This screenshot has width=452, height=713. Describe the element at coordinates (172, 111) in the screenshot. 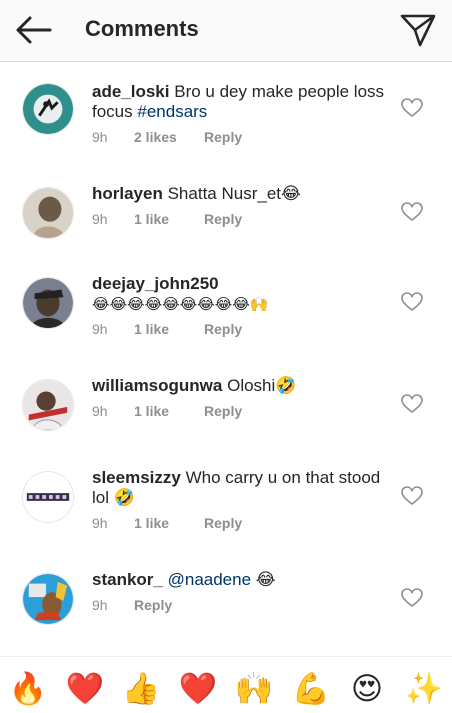

I see `hashtag-link: #endsars` at that location.